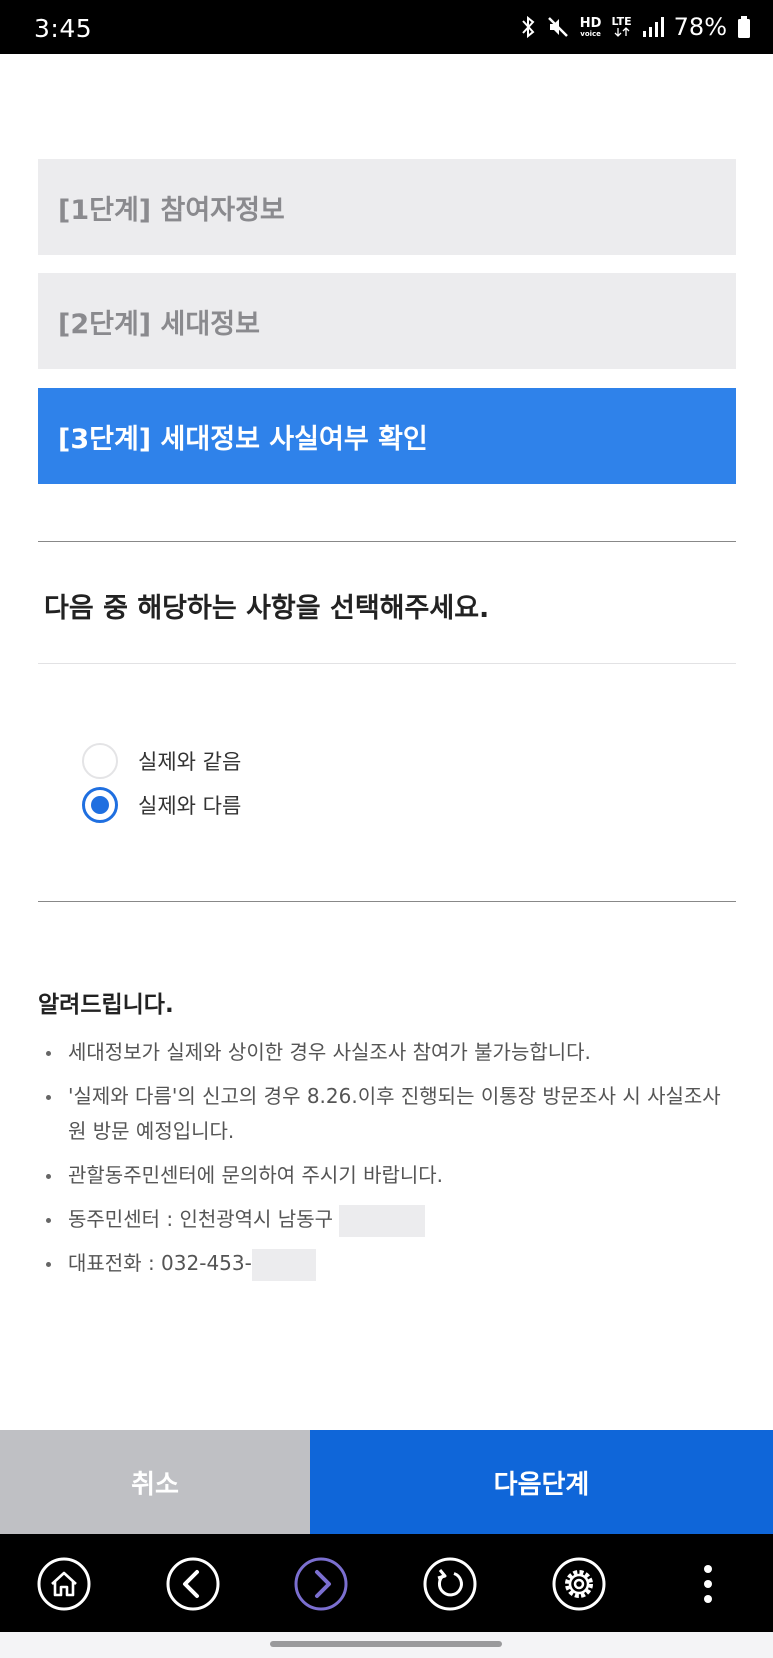 This screenshot has height=1658, width=773. Describe the element at coordinates (387, 321) in the screenshot. I see `step-2: [2단계] 세대정보` at that location.